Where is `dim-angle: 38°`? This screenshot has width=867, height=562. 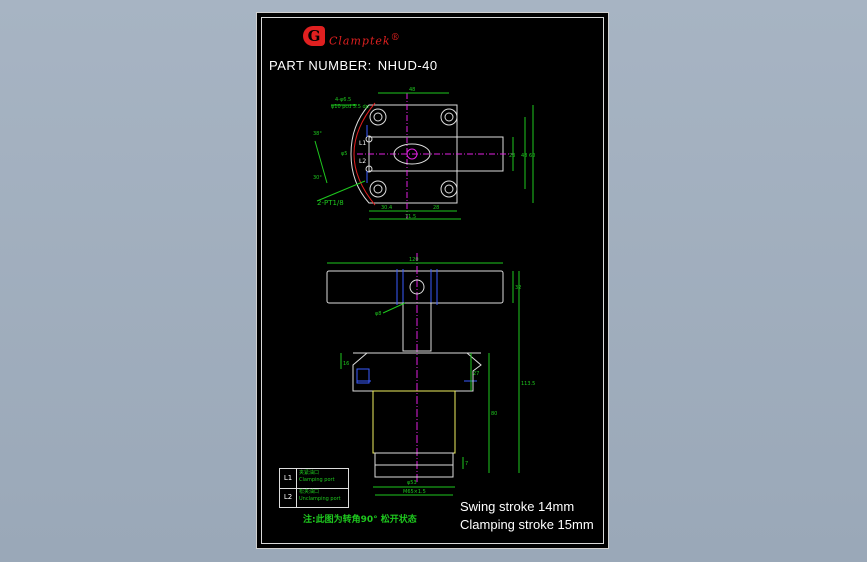
dim-angle: 38° is located at coordinates (317, 134).